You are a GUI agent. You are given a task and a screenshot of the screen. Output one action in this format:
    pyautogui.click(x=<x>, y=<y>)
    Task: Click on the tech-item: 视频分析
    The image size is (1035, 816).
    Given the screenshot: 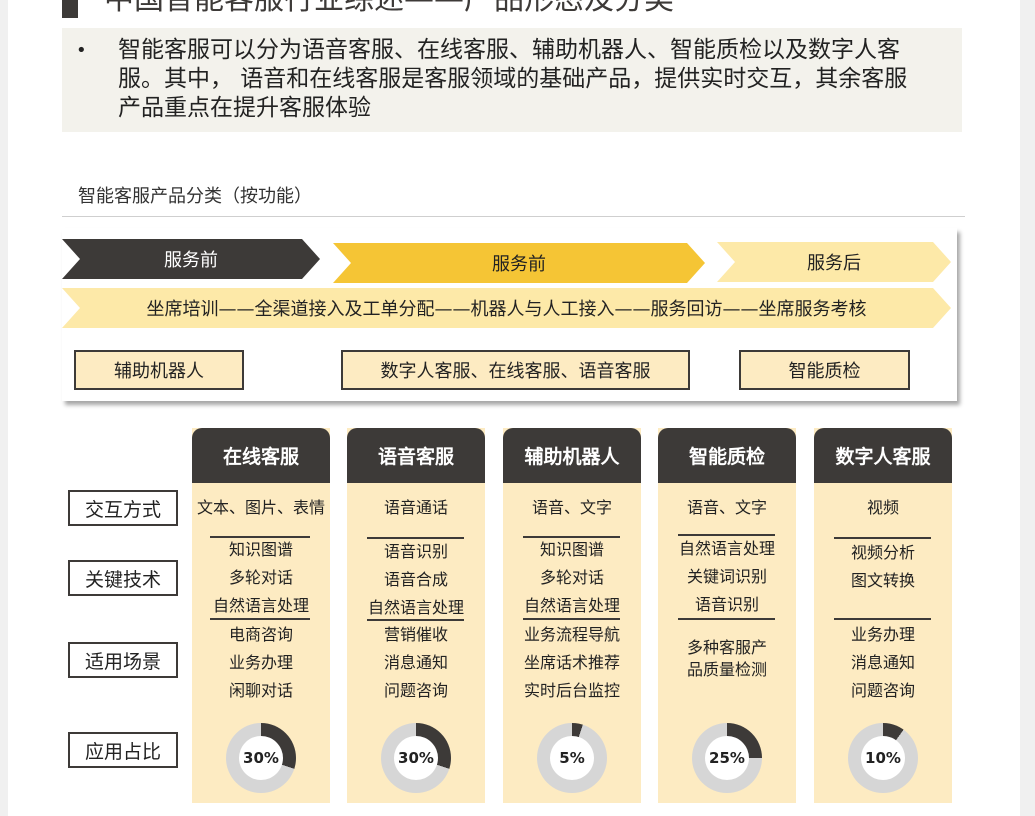 What is the action you would take?
    pyautogui.click(x=882, y=552)
    